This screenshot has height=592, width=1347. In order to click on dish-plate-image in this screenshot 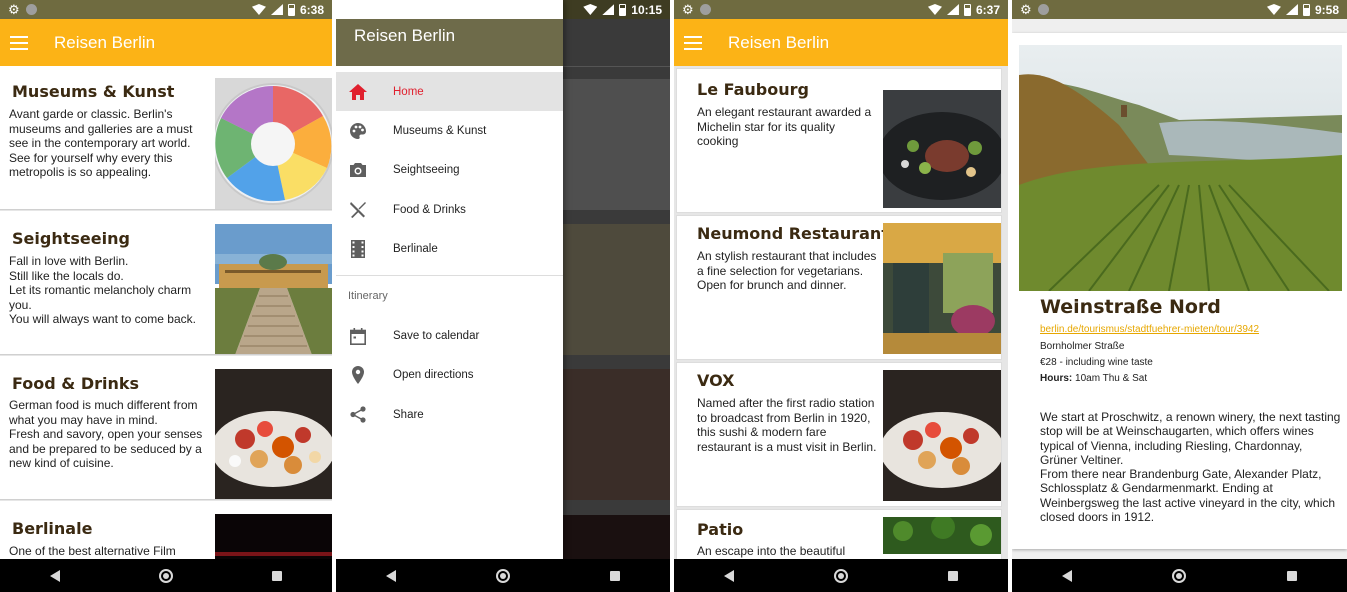, I will do `click(942, 149)`.